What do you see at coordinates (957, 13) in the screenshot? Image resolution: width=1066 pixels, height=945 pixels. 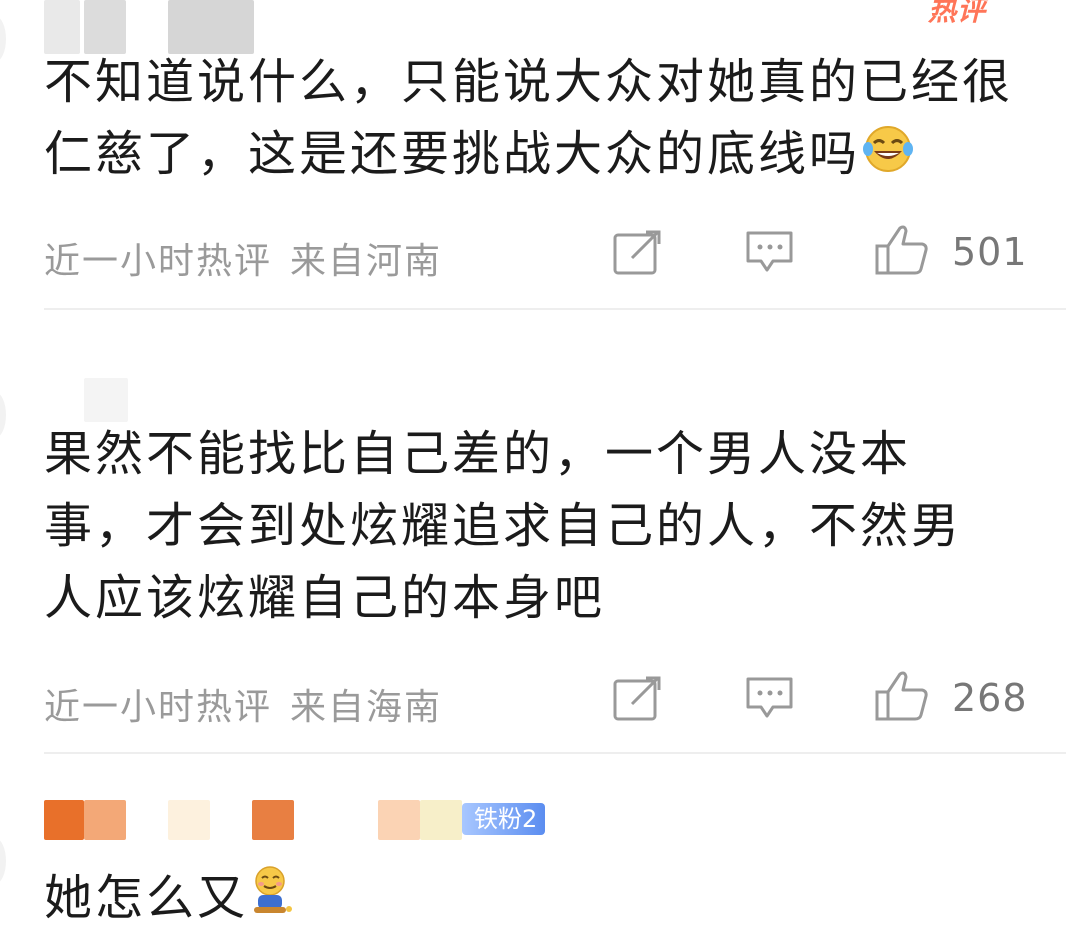 I see `hot-comment-badge: 热评` at bounding box center [957, 13].